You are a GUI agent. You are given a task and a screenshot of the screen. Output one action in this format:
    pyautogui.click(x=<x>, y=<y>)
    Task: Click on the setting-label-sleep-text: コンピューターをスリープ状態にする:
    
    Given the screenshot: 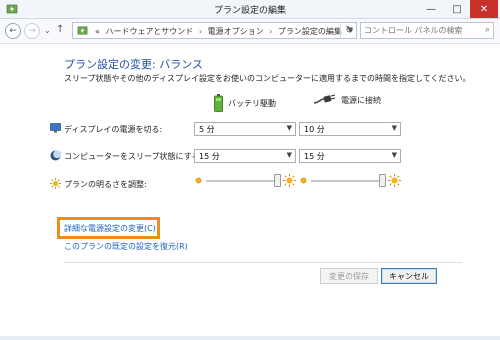 What is the action you would take?
    pyautogui.click(x=133, y=156)
    